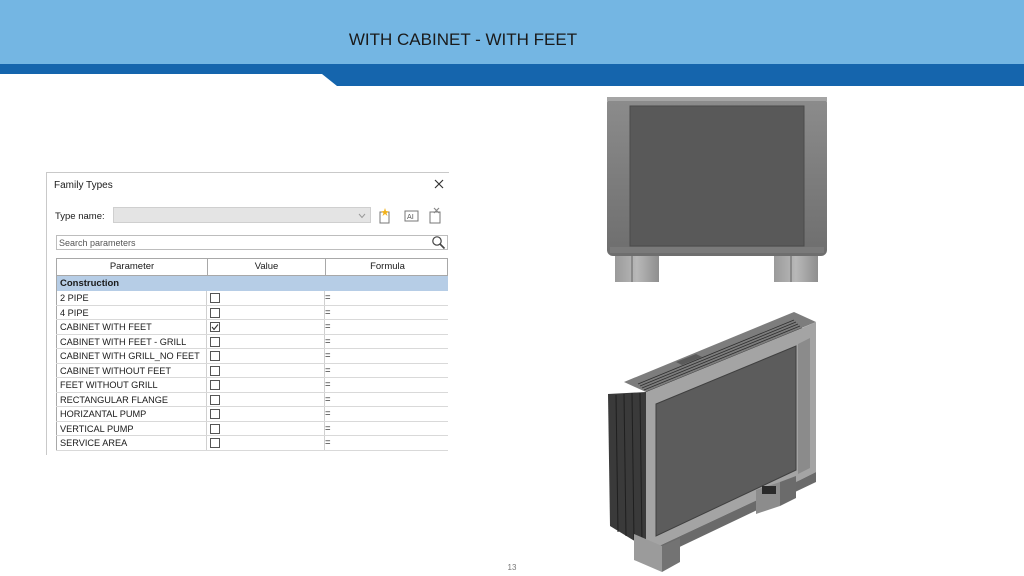 Image resolution: width=1024 pixels, height=576 pixels. Describe the element at coordinates (362, 216) in the screenshot. I see `chevron-down-icon` at that location.